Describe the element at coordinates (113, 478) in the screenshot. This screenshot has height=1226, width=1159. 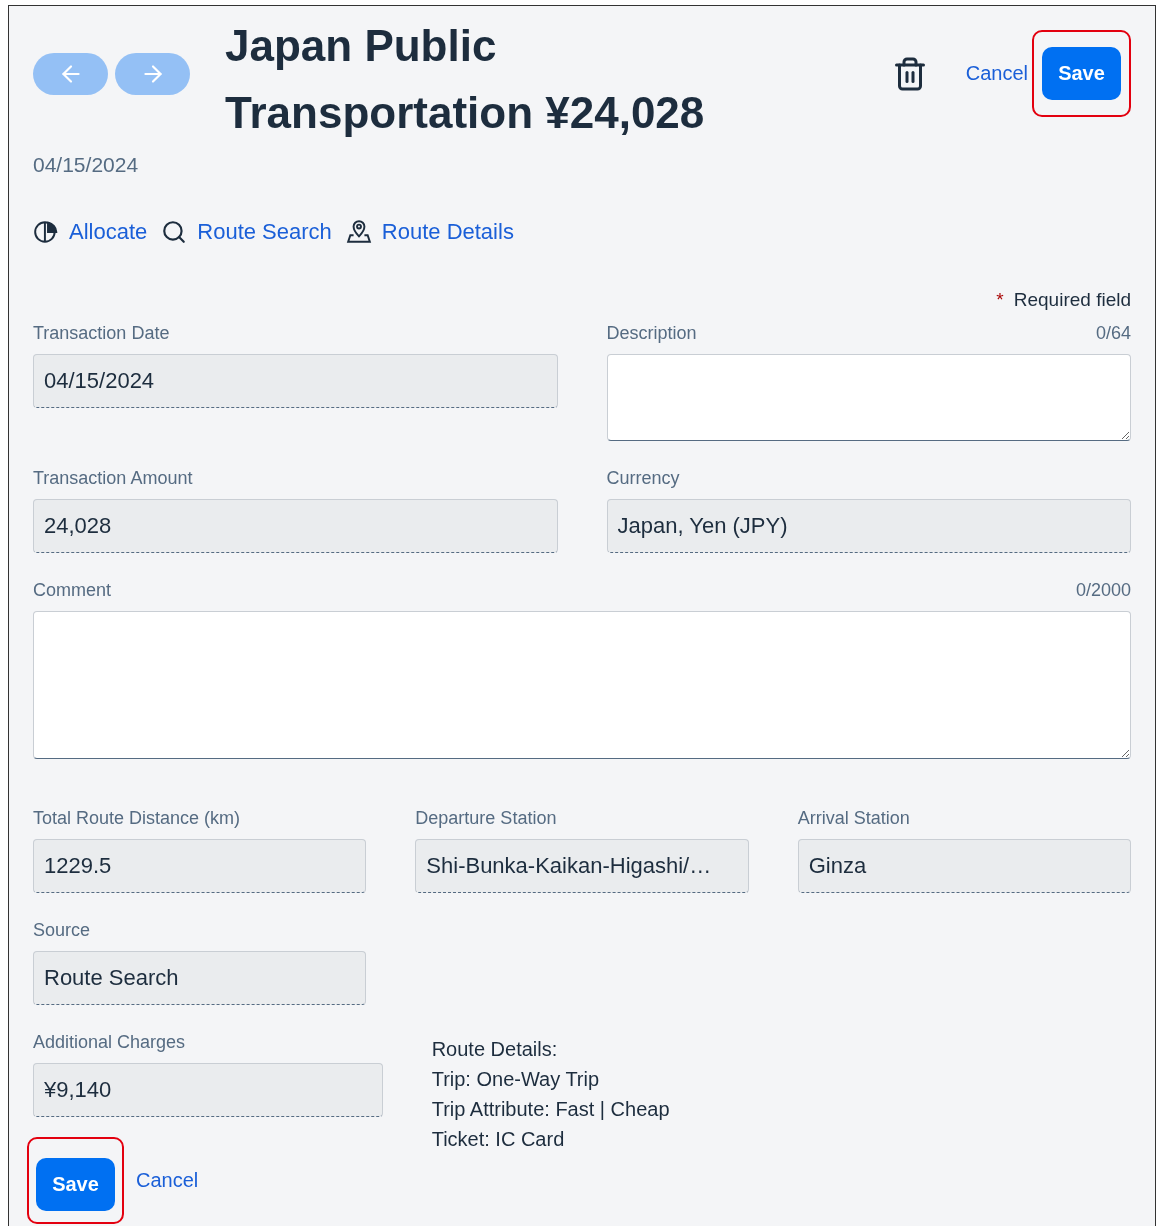
I see `field-label: Transaction Amount` at that location.